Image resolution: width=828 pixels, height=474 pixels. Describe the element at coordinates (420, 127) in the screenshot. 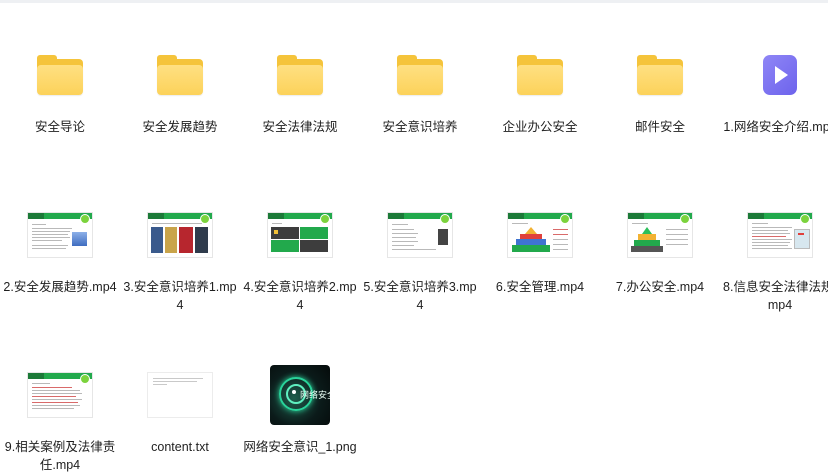

I see `file-name: 安全意识培养` at that location.